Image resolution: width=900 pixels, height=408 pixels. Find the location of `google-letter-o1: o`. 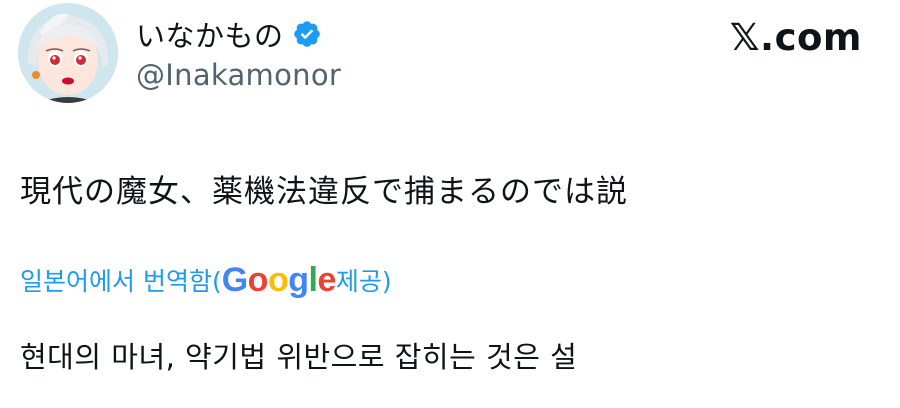

google-letter-o1: o is located at coordinates (258, 279).